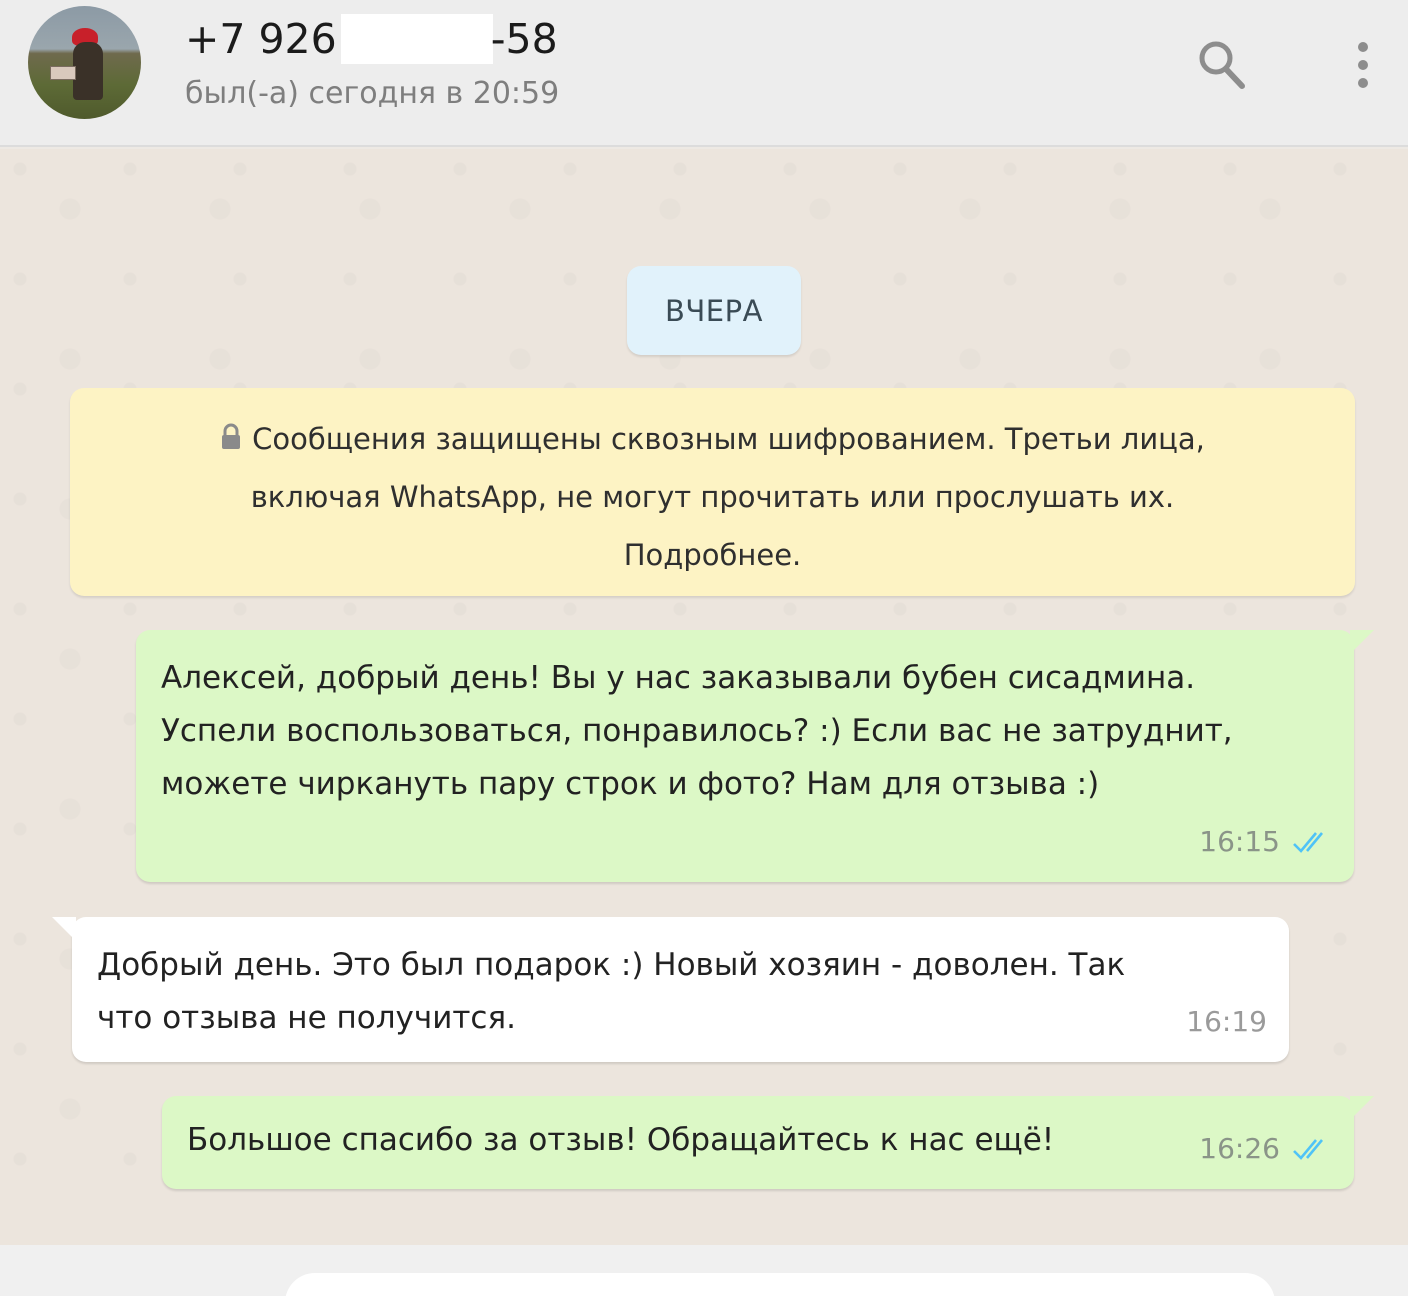  Describe the element at coordinates (712, 555) in the screenshot. I see `encryption-learn-more-link: Подробнее.` at that location.